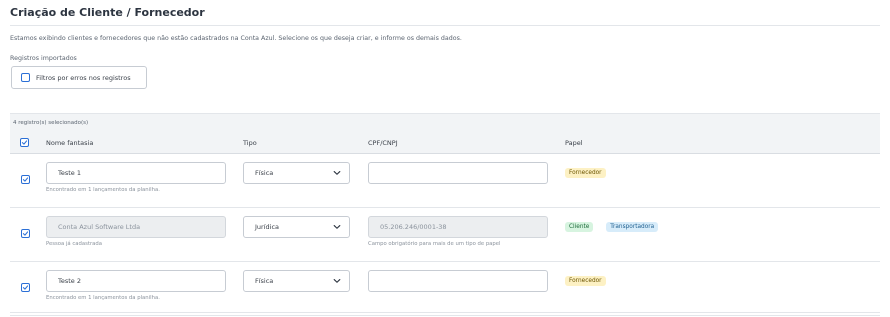  I want to click on filter-errors-checkbox, so click(25, 77).